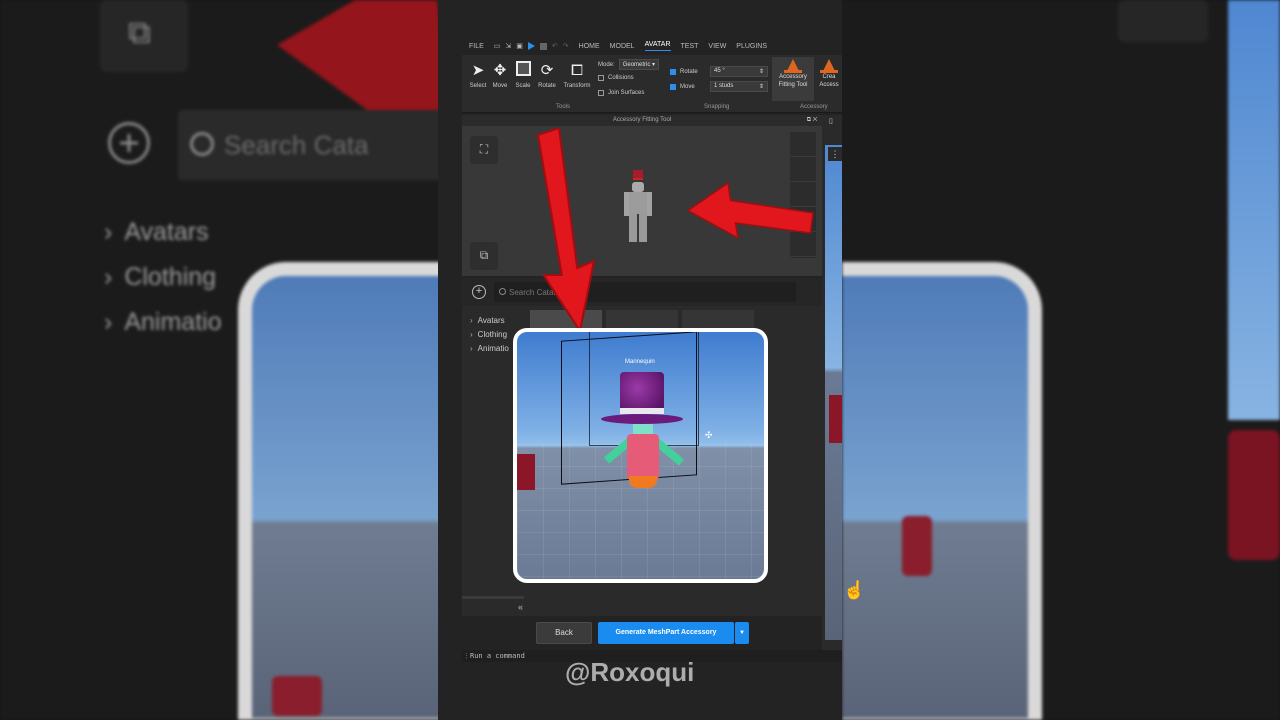 Image resolution: width=1280 pixels, height=720 pixels. What do you see at coordinates (543, 46) in the screenshot?
I see `stop-icon` at bounding box center [543, 46].